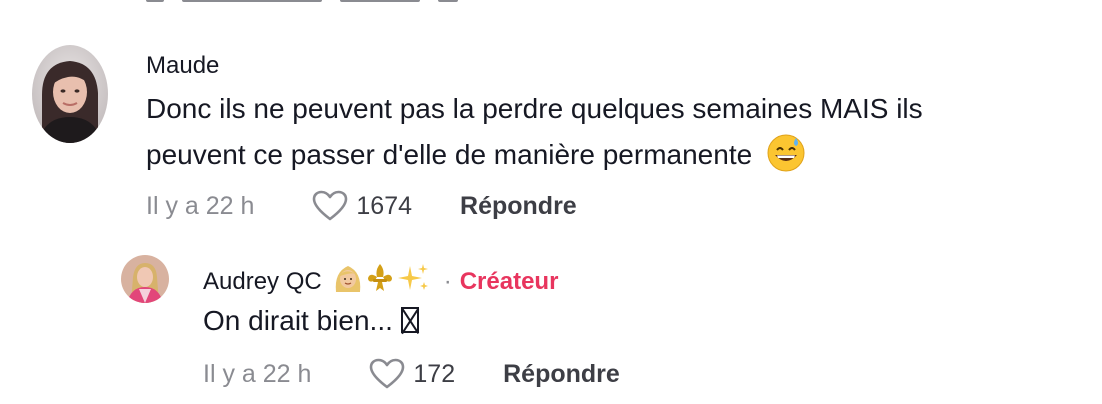 This screenshot has width=1102, height=404. What do you see at coordinates (413, 281) in the screenshot?
I see `sparkles-emoji-icon` at bounding box center [413, 281].